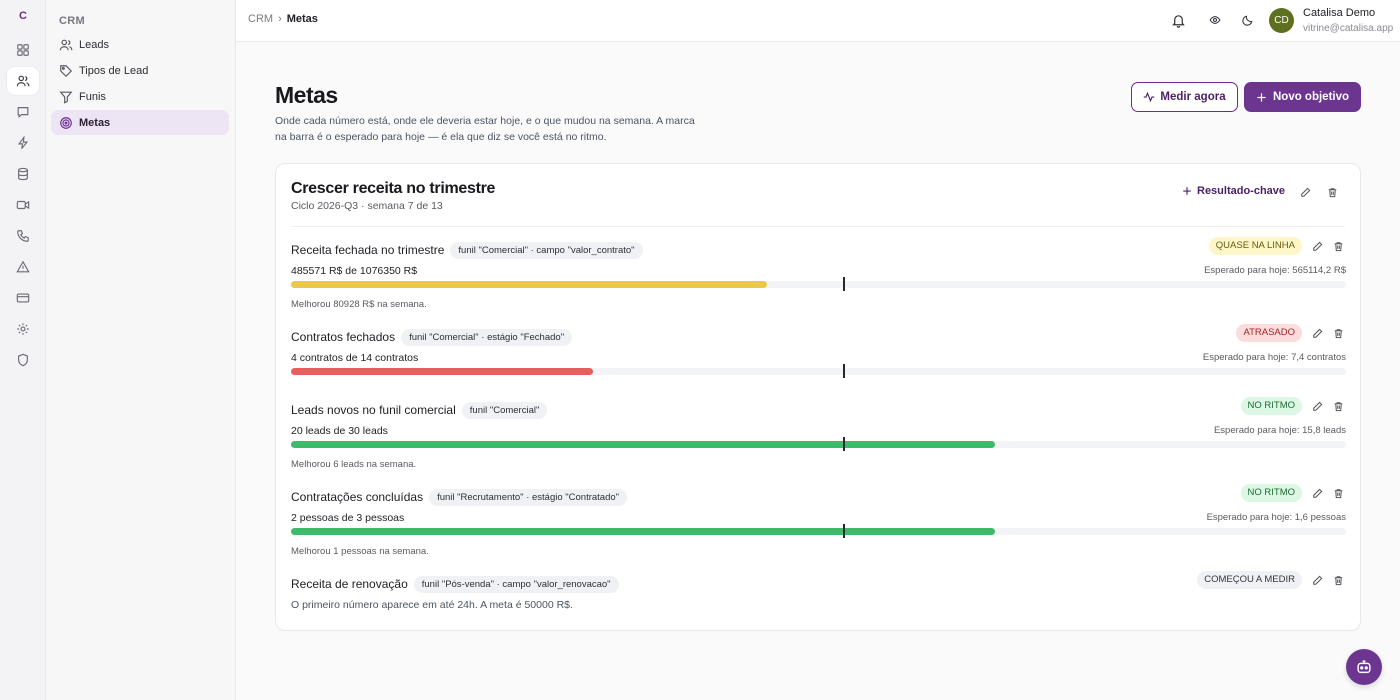 The width and height of the screenshot is (1400, 700). I want to click on phone-icon, so click(23, 236).